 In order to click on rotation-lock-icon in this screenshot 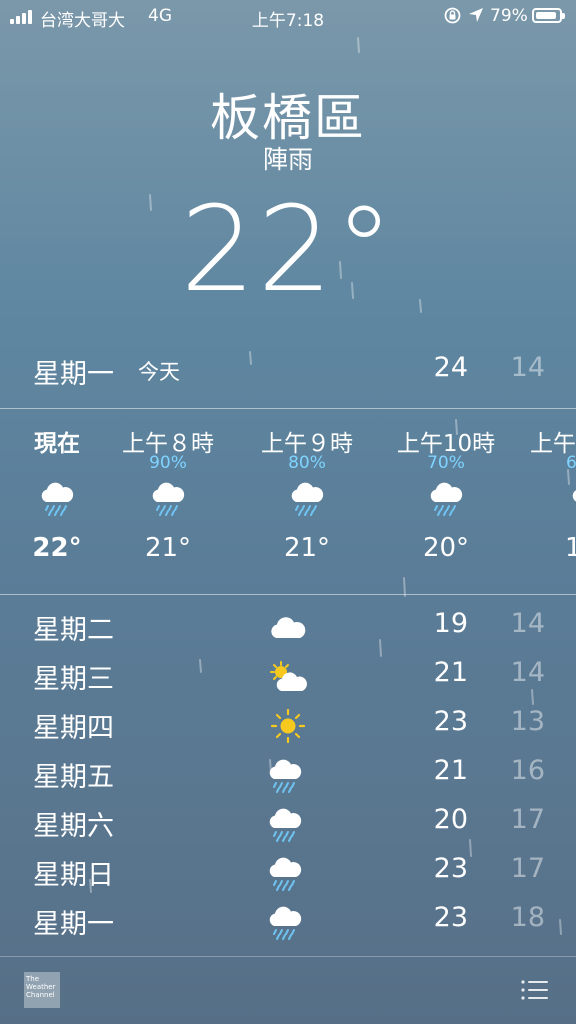, I will do `click(452, 15)`.